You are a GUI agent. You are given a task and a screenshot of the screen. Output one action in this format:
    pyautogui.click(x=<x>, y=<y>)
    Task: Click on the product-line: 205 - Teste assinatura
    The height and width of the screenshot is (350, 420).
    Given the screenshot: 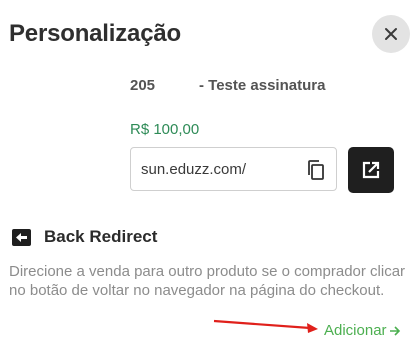 What is the action you would take?
    pyautogui.click(x=227, y=85)
    